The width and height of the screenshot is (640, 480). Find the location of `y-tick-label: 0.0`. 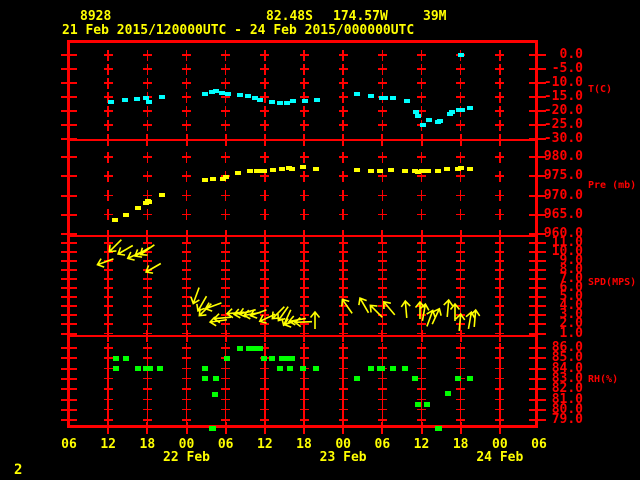

y-tick-label: 0.0 is located at coordinates (571, 54).